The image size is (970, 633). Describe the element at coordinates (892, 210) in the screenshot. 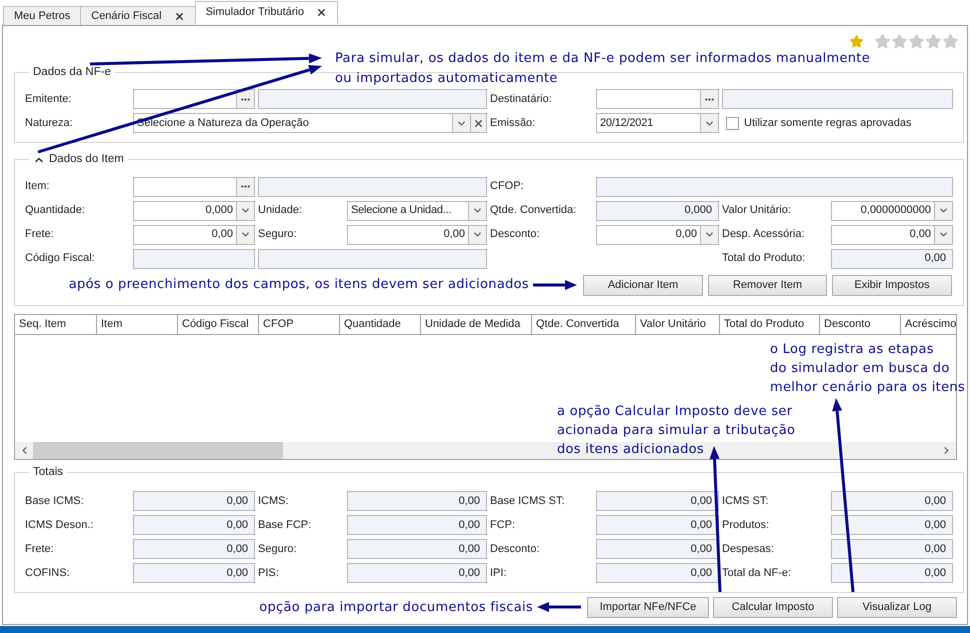

I see `number-field: 0,0000000000` at that location.